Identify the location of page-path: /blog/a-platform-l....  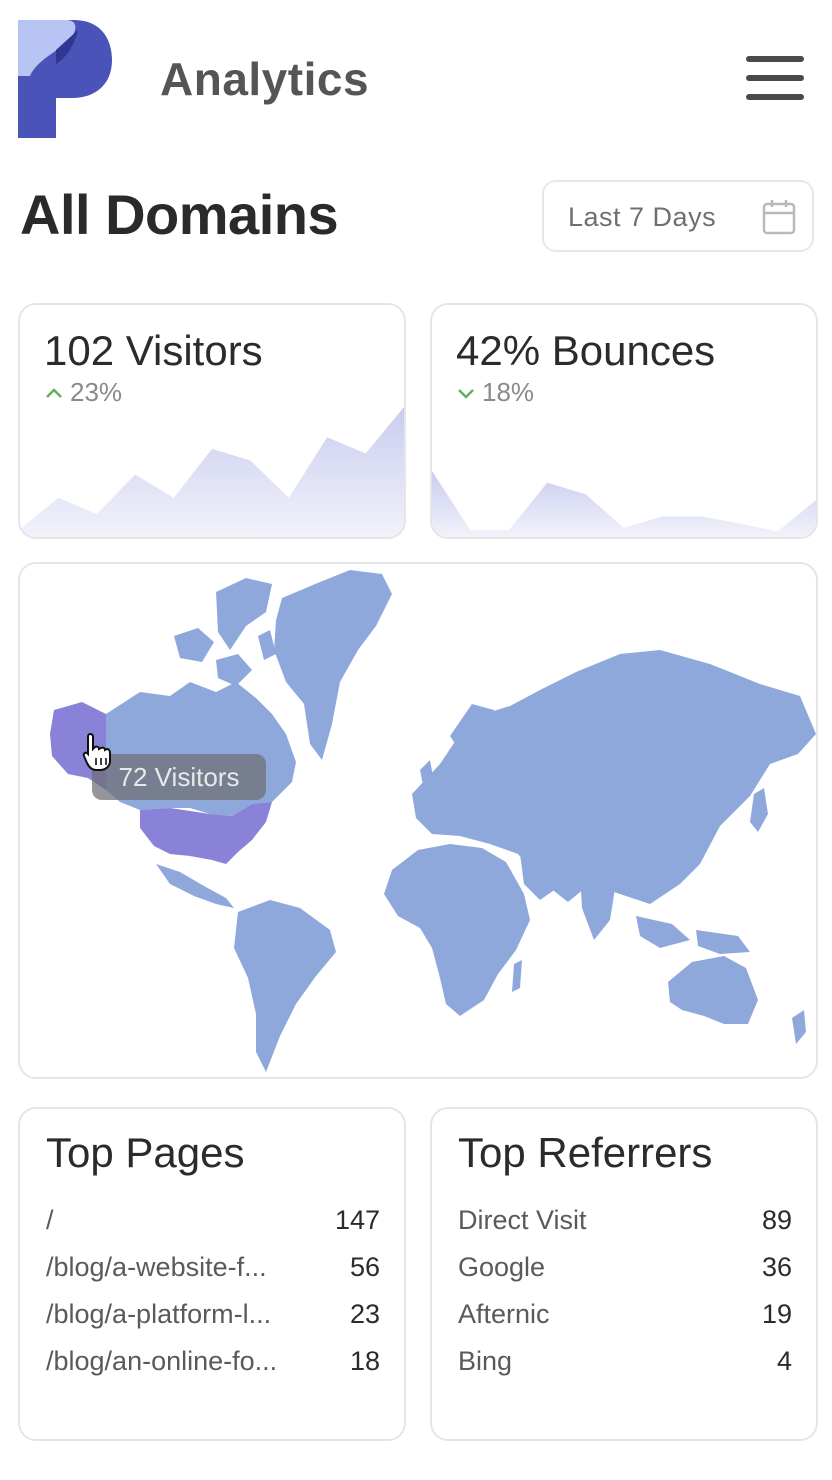
(159, 1314).